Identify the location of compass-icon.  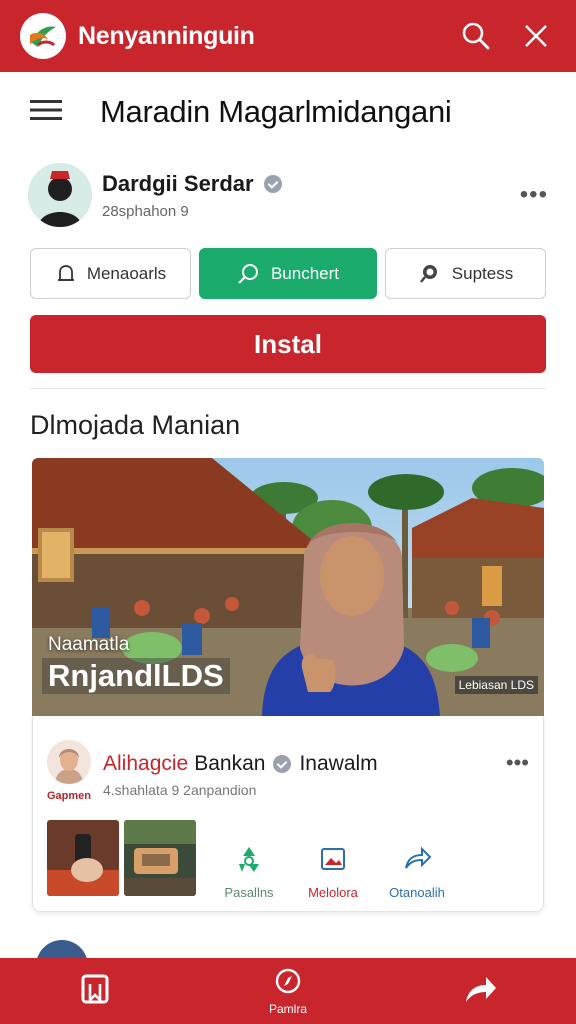
(288, 983).